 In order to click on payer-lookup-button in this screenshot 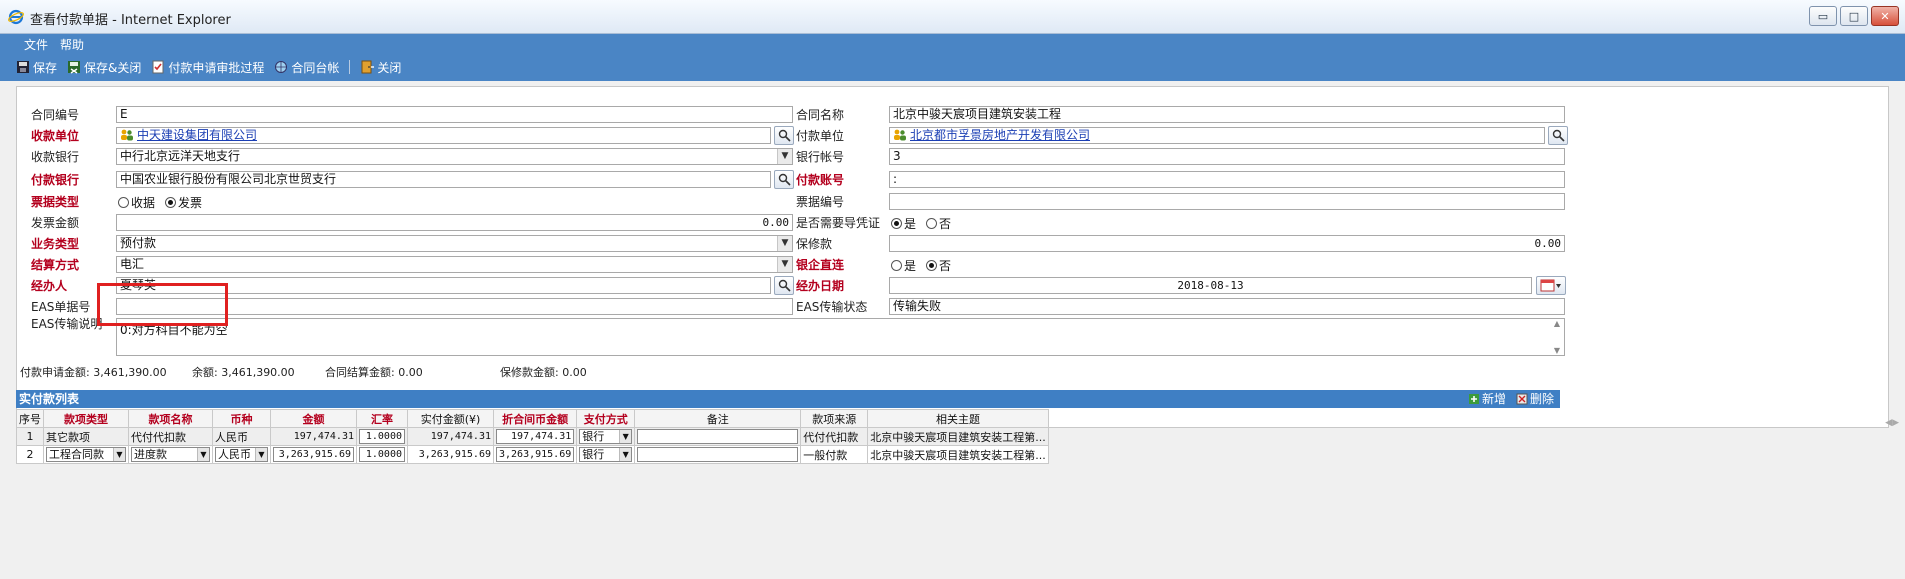, I will do `click(1558, 135)`.